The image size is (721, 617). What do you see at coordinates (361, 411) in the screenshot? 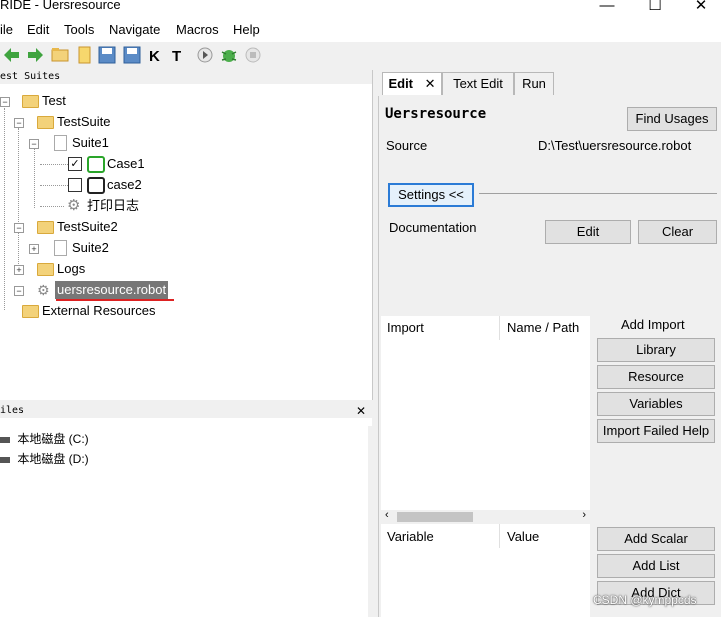
I see `close-icon: ✕` at bounding box center [361, 411].